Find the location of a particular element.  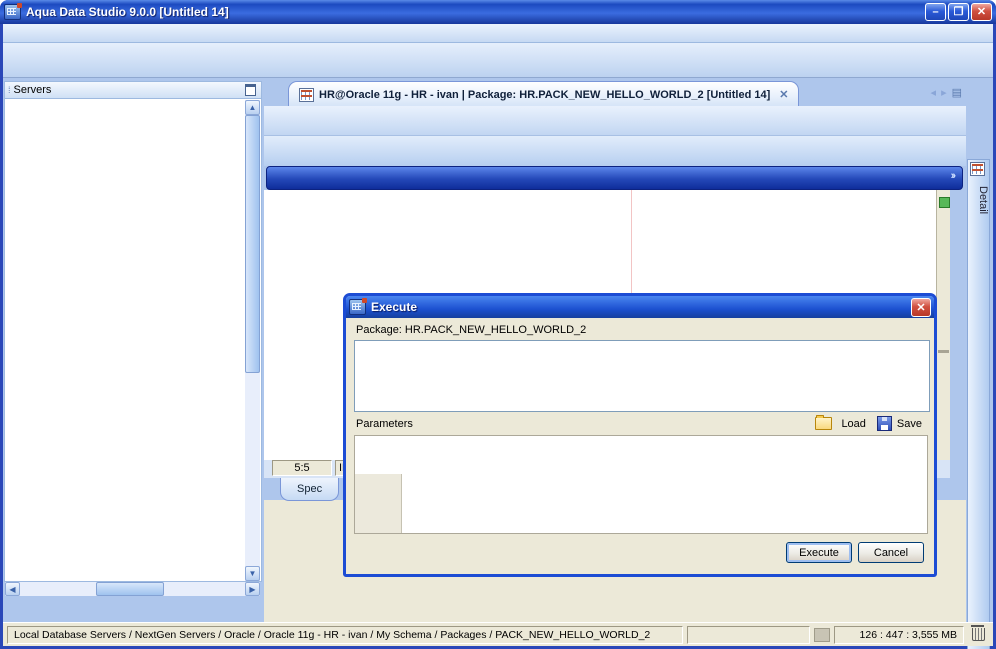

servers-panel-header: ⁞ Servers is located at coordinates (133, 90).